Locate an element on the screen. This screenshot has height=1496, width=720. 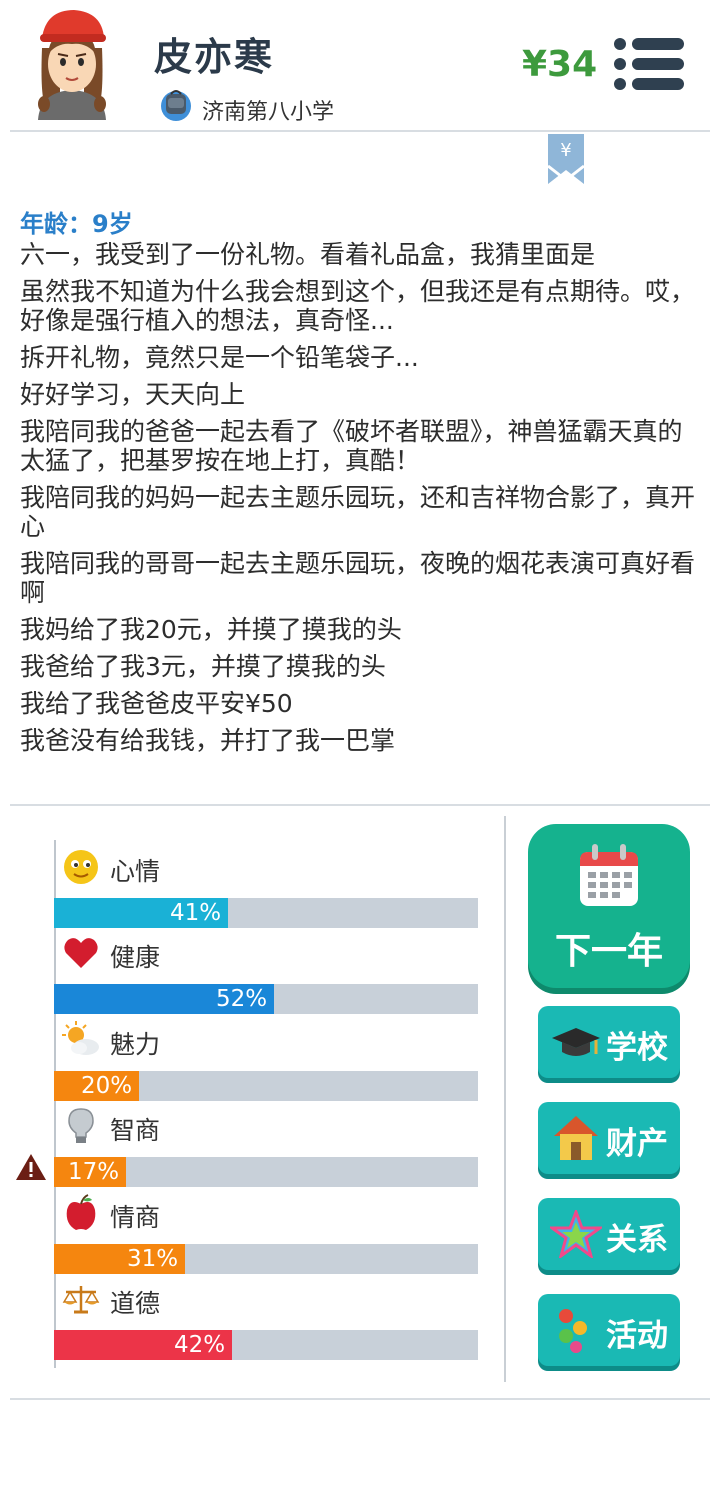
school-name: 济南第八小学 is located at coordinates (268, 112).